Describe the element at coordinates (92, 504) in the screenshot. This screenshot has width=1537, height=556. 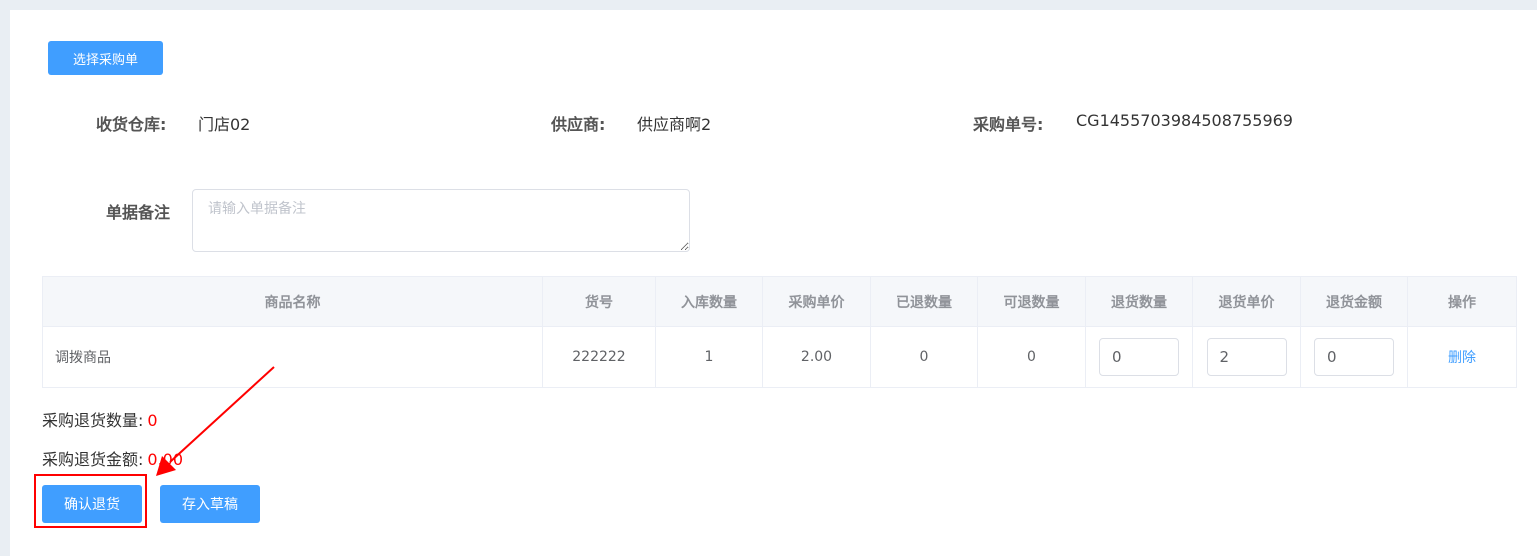
I see `confirm-return-button: 确认退货` at that location.